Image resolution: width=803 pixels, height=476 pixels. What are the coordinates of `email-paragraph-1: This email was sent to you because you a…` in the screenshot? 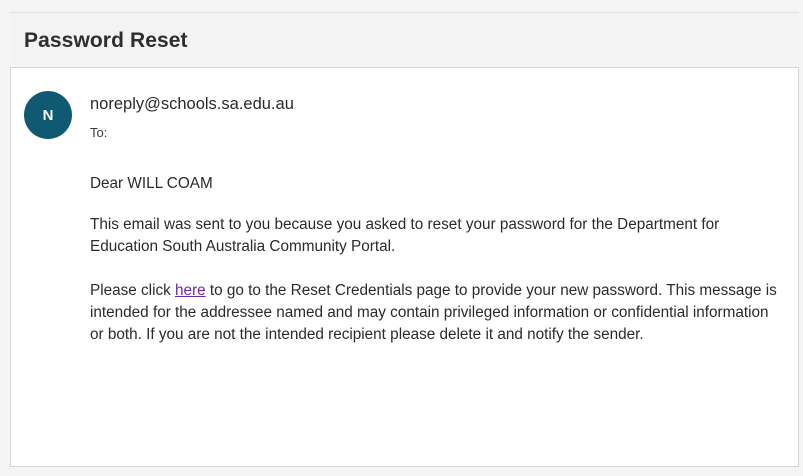 It's located at (405, 235).